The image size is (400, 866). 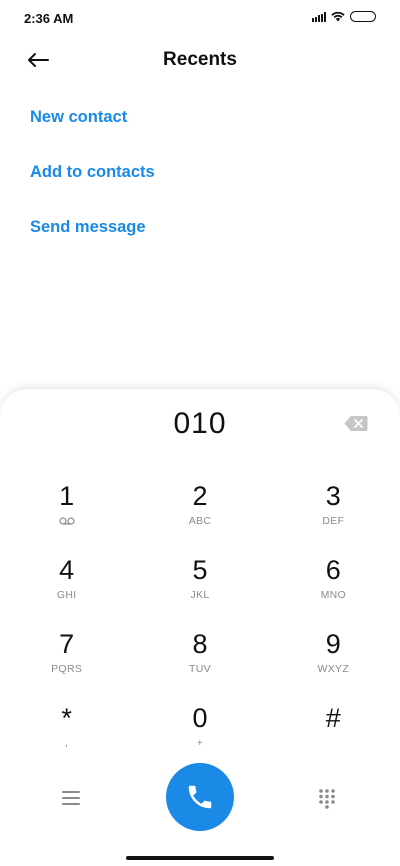 I want to click on key-letters: +, so click(x=200, y=743).